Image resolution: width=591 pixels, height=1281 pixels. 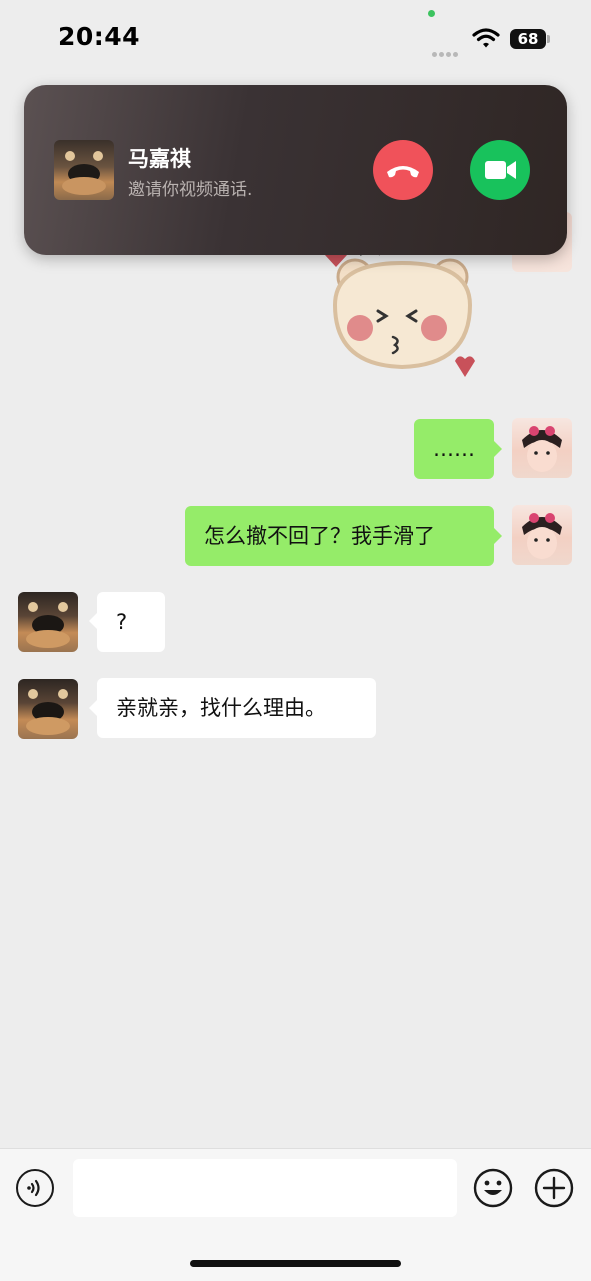 What do you see at coordinates (295, 170) in the screenshot?
I see `incoming-call-banner: 马嘉祺 邀请你视频通话.` at bounding box center [295, 170].